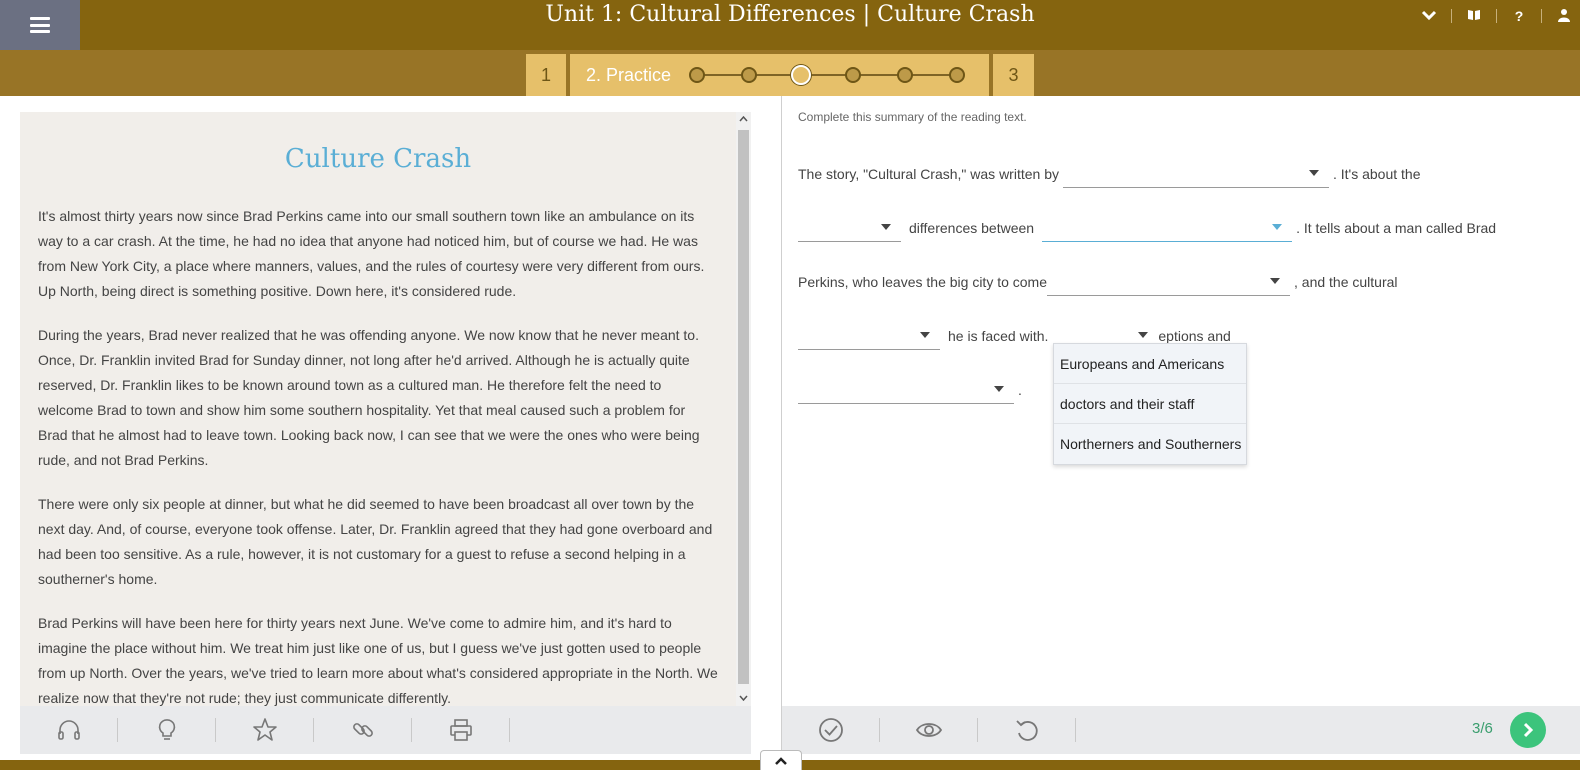 The image size is (1580, 770). What do you see at coordinates (1167, 227) in the screenshot?
I see `groups-dropdown` at bounding box center [1167, 227].